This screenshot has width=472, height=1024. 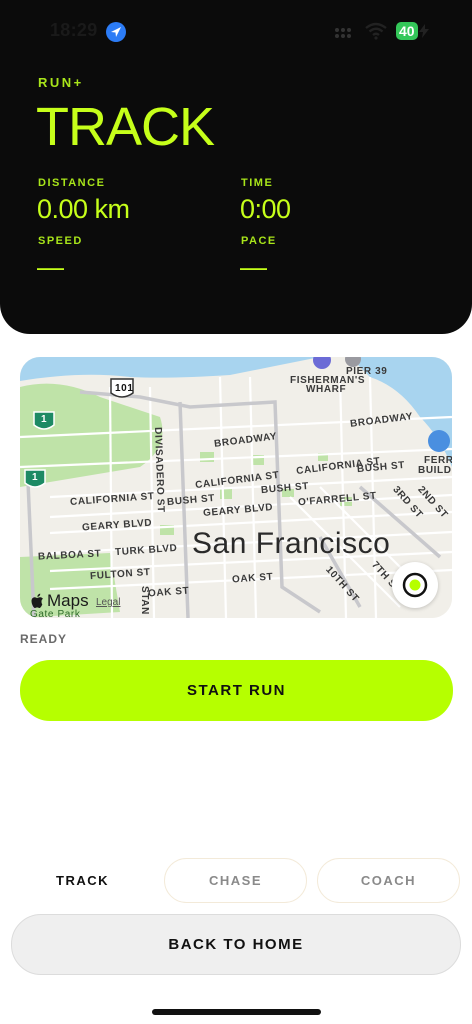 What do you see at coordinates (108, 602) in the screenshot?
I see `map-legal-link: Legal` at bounding box center [108, 602].